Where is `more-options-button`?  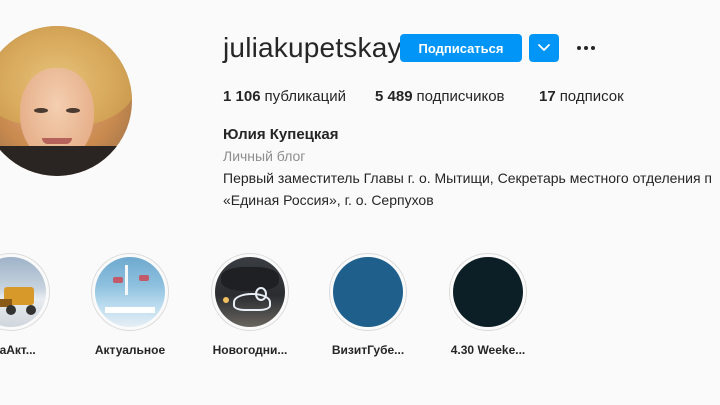 more-options-button is located at coordinates (586, 48).